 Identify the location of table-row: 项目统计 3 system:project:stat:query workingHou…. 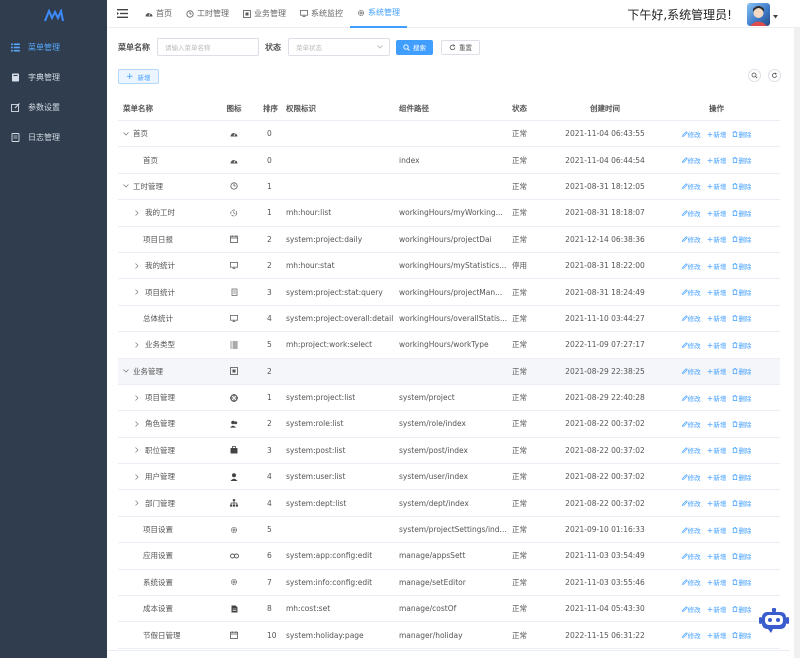
(449, 292).